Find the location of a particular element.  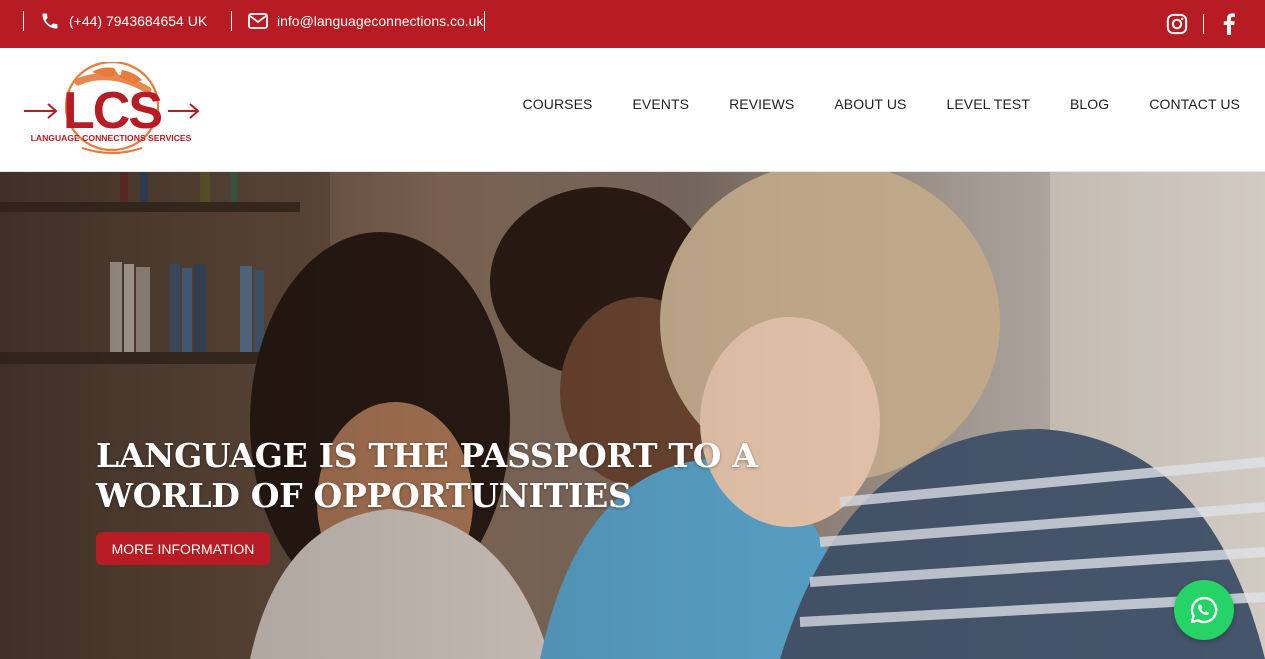

nav-item-events: EVENTS is located at coordinates (660, 104).